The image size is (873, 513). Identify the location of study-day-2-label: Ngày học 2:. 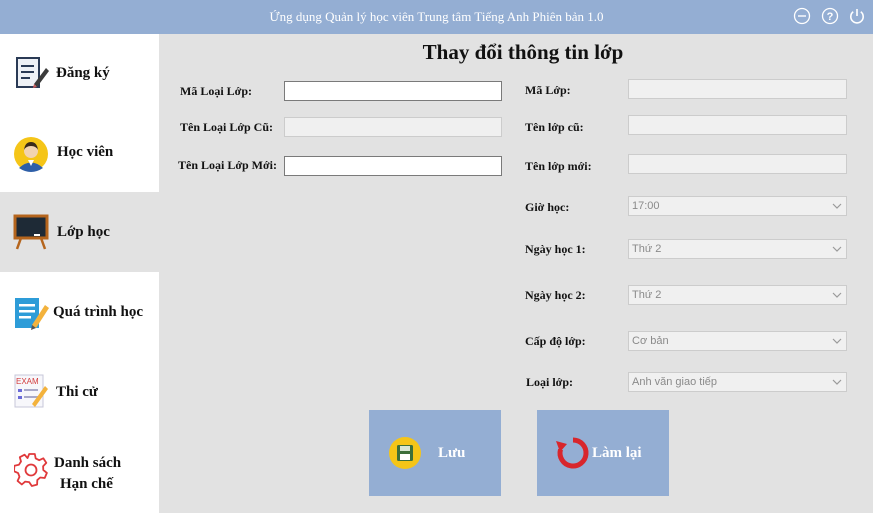
(555, 295).